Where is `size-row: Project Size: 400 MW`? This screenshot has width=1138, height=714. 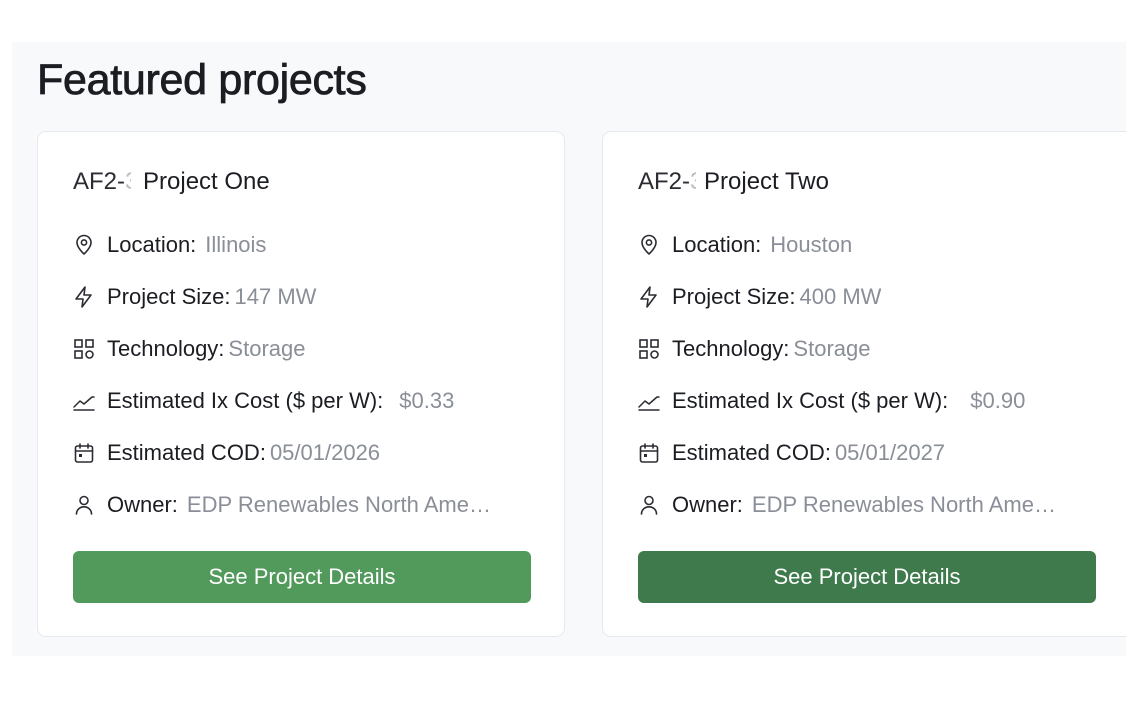 size-row: Project Size: 400 MW is located at coordinates (759, 297).